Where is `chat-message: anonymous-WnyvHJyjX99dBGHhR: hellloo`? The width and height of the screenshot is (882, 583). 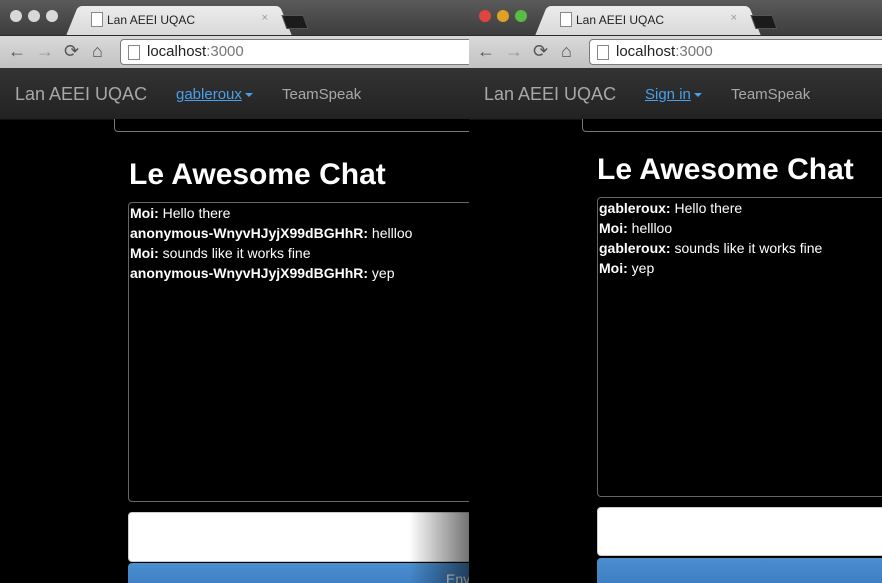 chat-message: anonymous-WnyvHJyjX99dBGHhR: hellloo is located at coordinates (271, 233).